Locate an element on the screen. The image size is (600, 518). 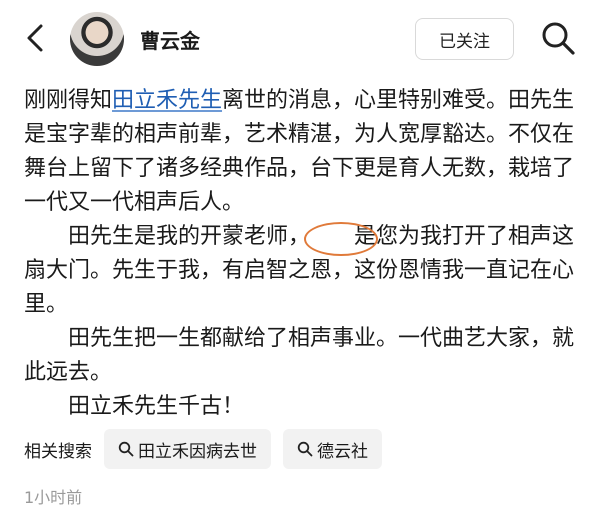
related-search-chip-1: 田立禾因病去世 is located at coordinates (187, 449).